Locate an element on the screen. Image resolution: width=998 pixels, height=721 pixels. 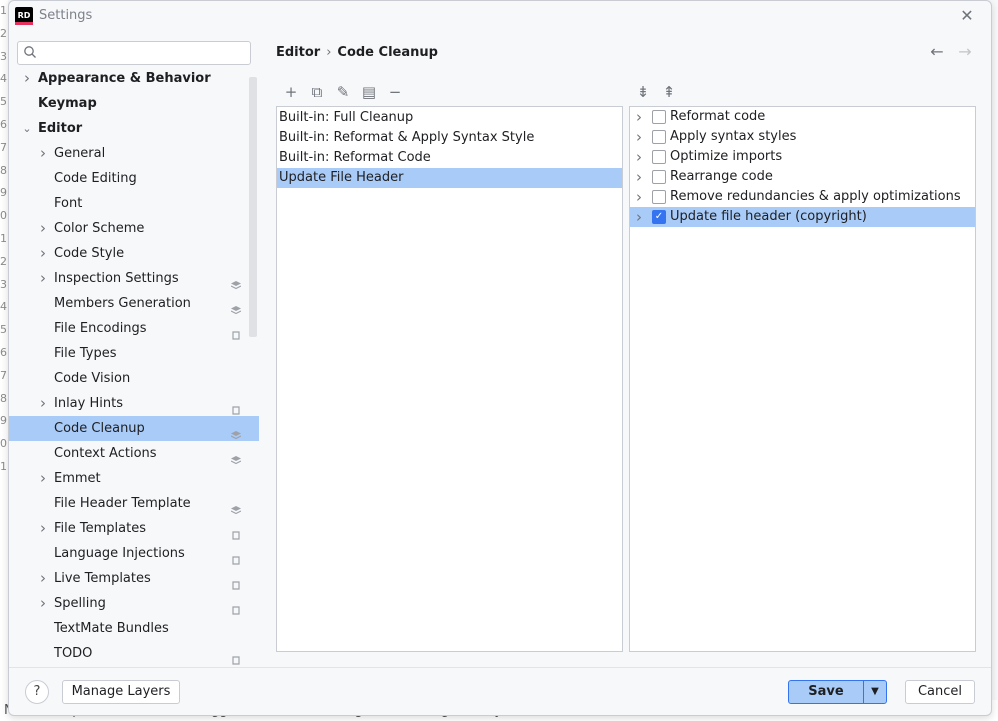
tree-item-label: File Templates is located at coordinates (100, 528).